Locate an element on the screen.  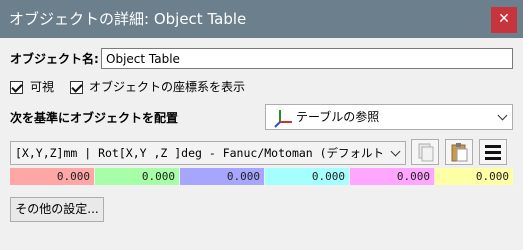
reference-select: テーブルの参照 is located at coordinates (389, 117).